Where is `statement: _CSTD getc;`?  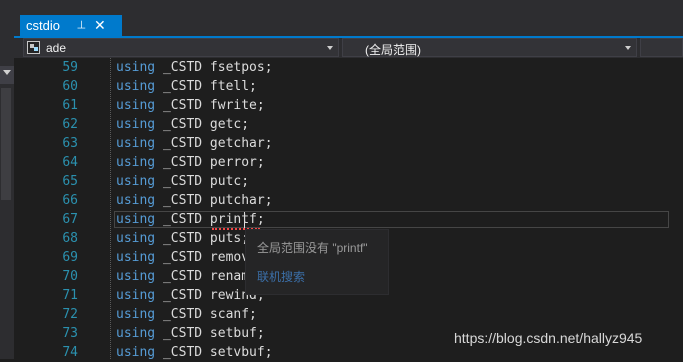 statement: _CSTD getc; is located at coordinates (202, 124).